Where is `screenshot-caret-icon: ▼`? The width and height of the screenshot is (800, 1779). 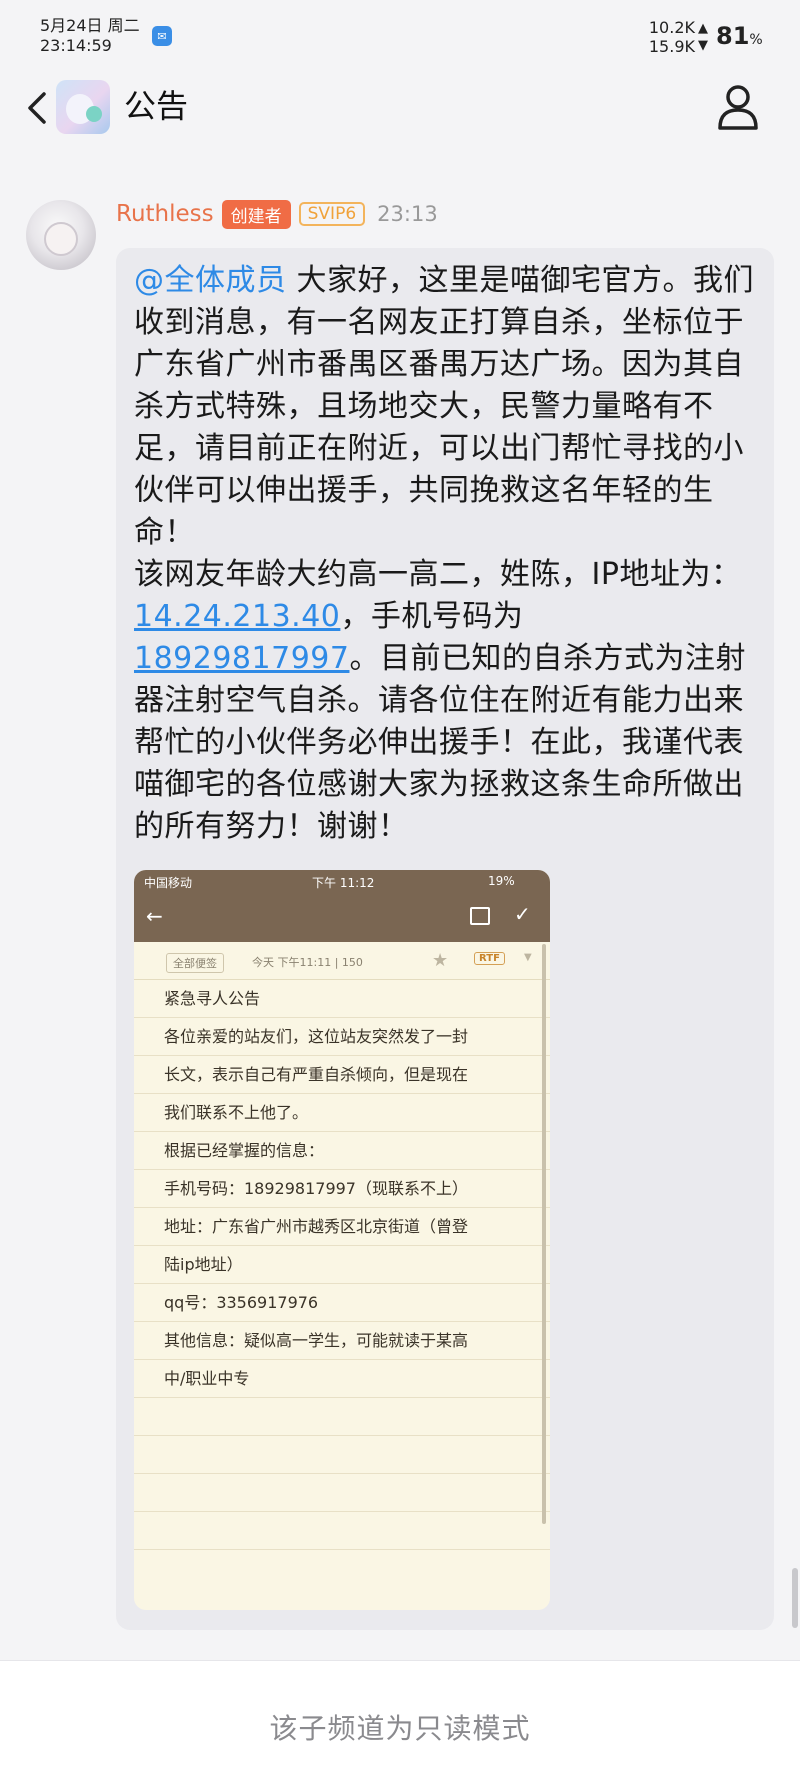 screenshot-caret-icon: ▼ is located at coordinates (528, 957).